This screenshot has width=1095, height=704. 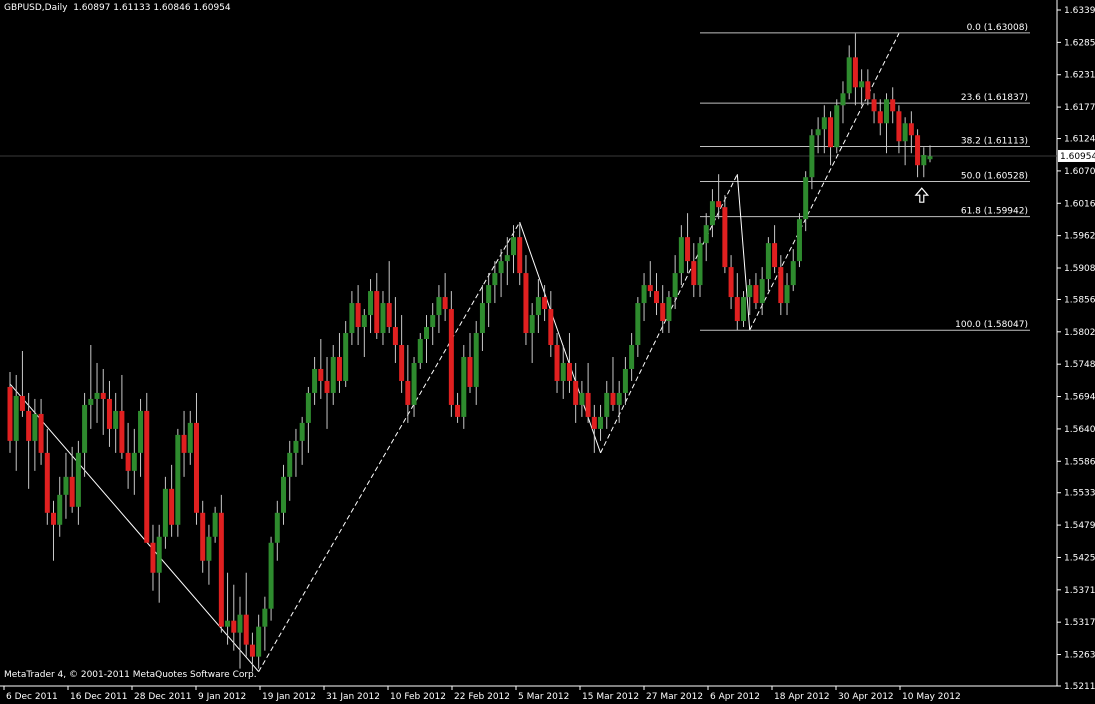 What do you see at coordinates (32, 697) in the screenshot?
I see `x-tick-label: 6 Dec 2011` at bounding box center [32, 697].